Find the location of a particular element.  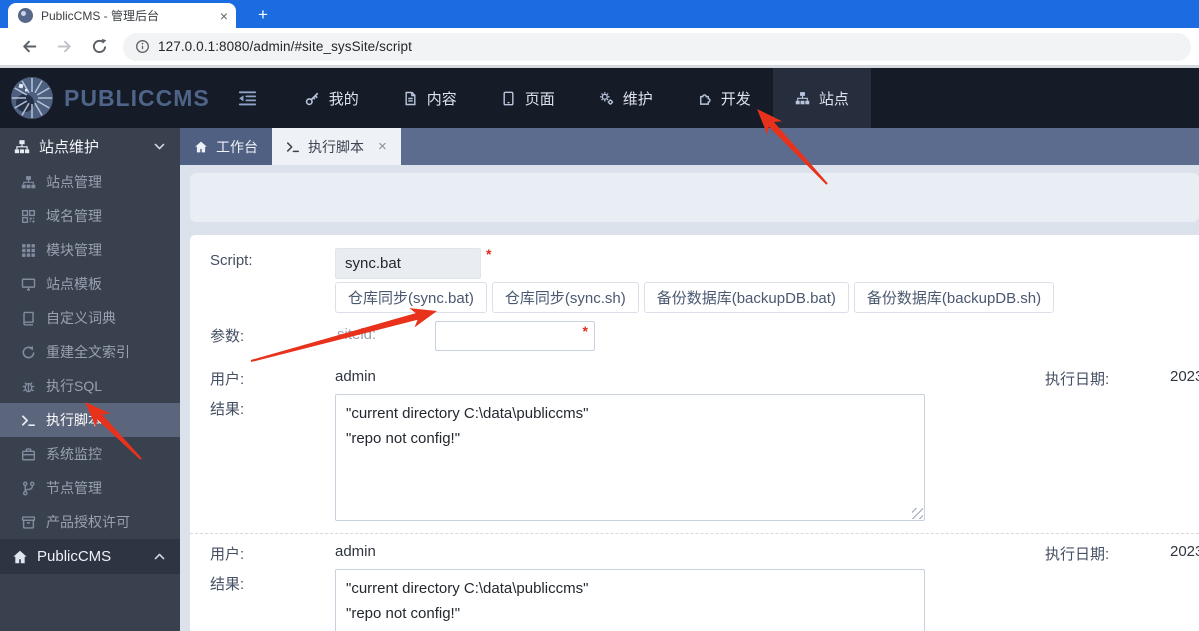

new-tab-button: + is located at coordinates (263, 15).